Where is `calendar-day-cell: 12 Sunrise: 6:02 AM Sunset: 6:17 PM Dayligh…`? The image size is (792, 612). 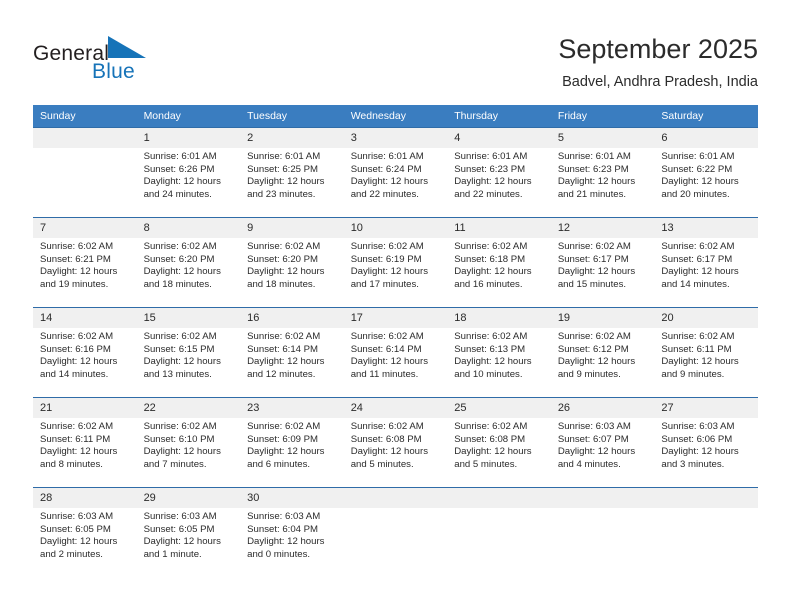 calendar-day-cell: 12 Sunrise: 6:02 AM Sunset: 6:17 PM Dayligh… is located at coordinates (602, 262).